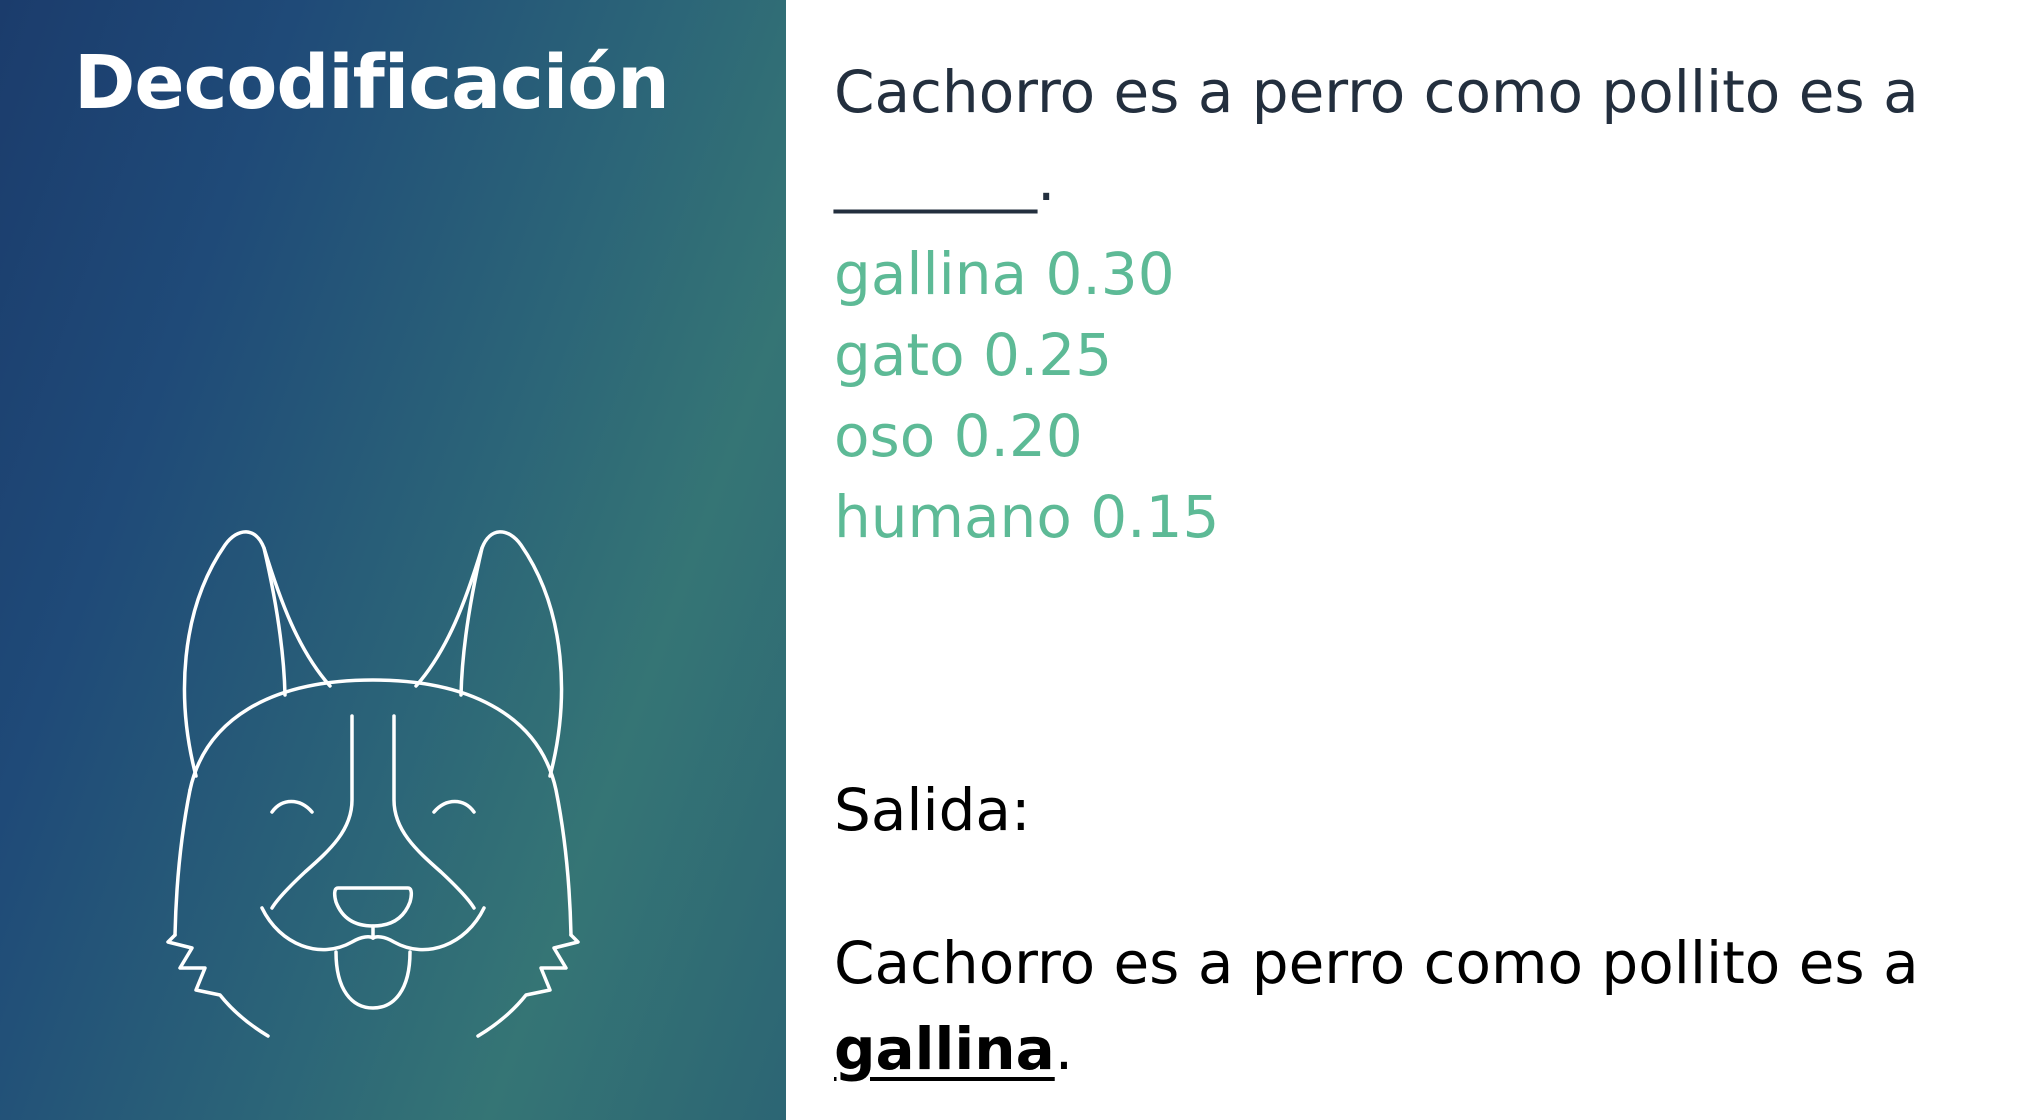  What do you see at coordinates (944, 1049) in the screenshot?
I see `output-answer: gallina` at bounding box center [944, 1049].